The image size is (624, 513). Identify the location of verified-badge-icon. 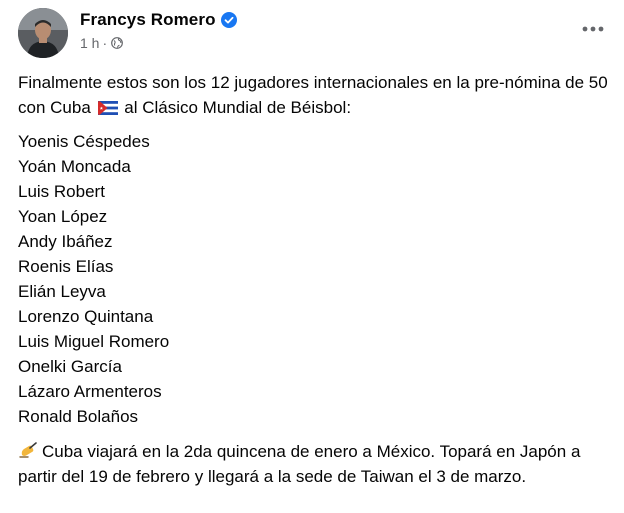
(228, 20).